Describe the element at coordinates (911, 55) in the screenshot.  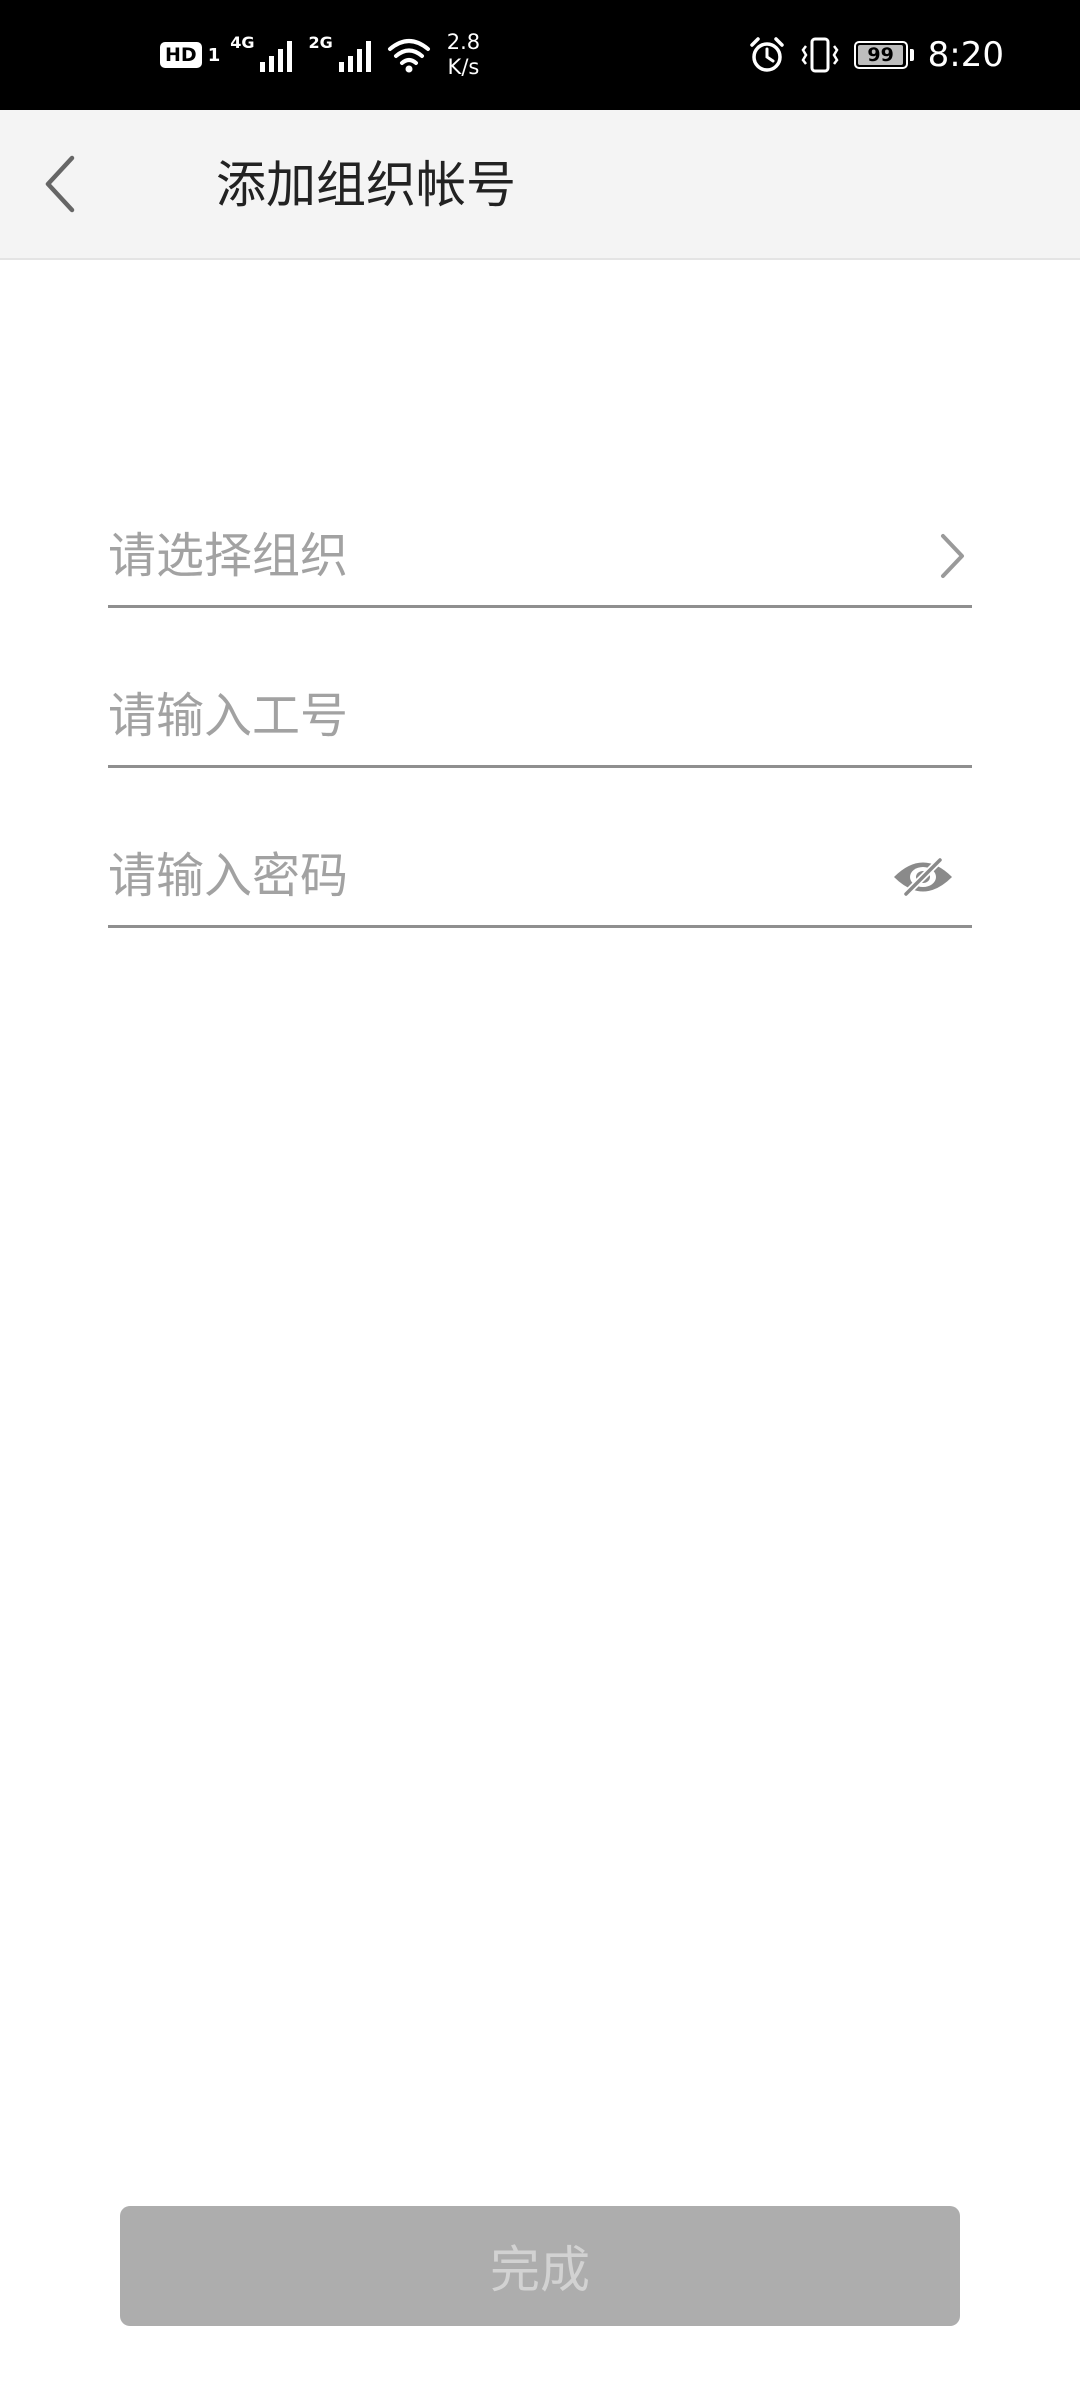
I see `battery-cap` at that location.